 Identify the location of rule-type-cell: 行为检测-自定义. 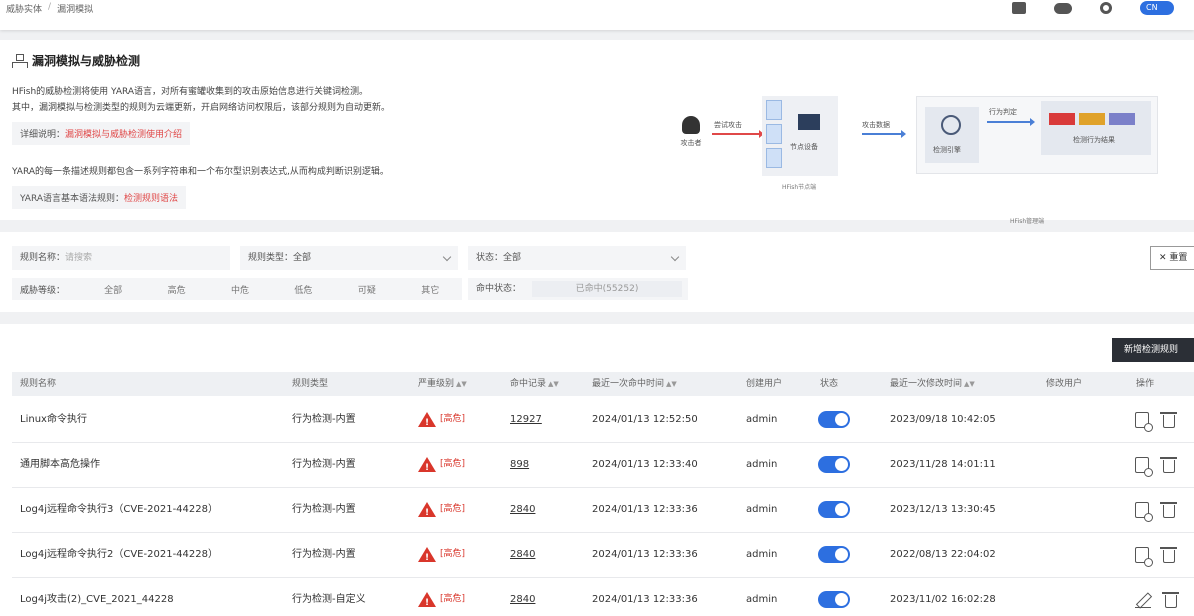
(329, 599).